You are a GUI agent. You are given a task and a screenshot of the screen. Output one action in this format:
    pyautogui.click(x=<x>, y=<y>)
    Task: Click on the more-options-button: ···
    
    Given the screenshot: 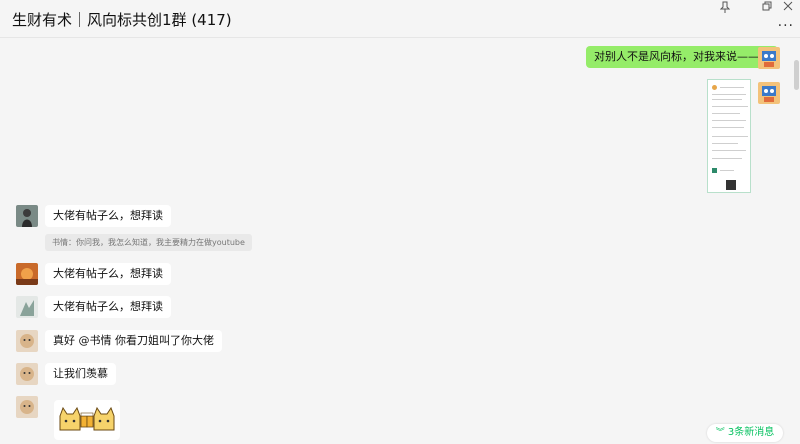 What is the action you would take?
    pyautogui.click(x=786, y=26)
    